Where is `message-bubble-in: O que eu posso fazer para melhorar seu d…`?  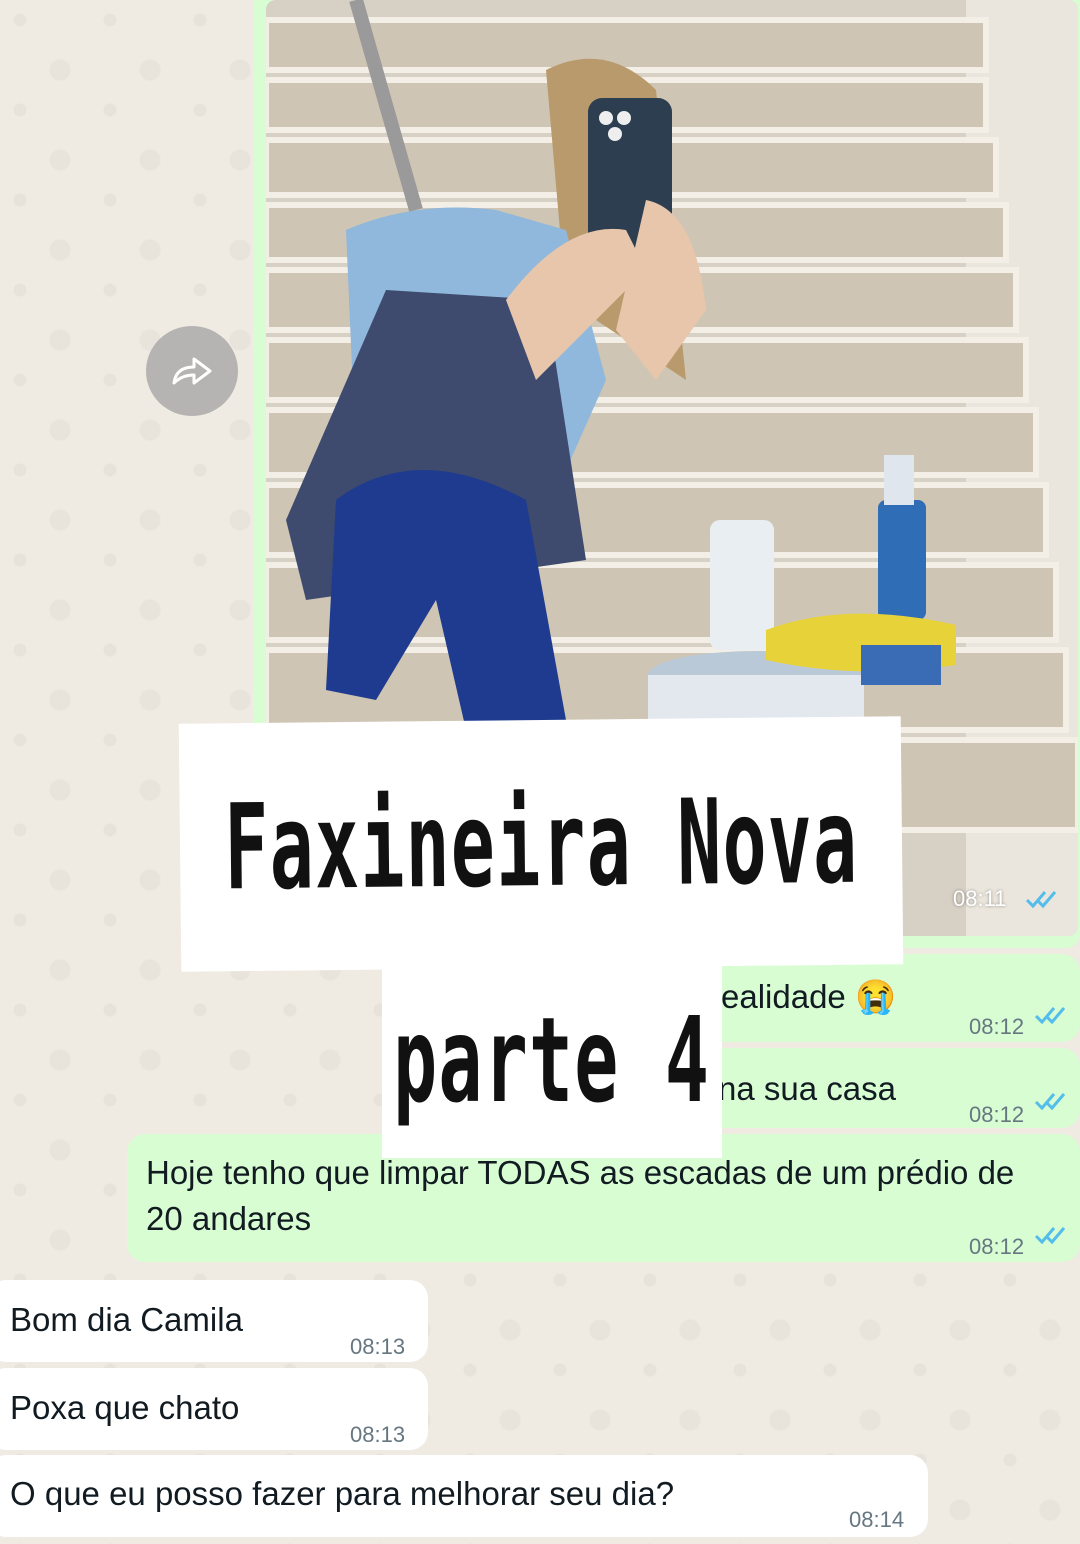 message-bubble-in: O que eu posso fazer para melhorar seu d… is located at coordinates (464, 1496).